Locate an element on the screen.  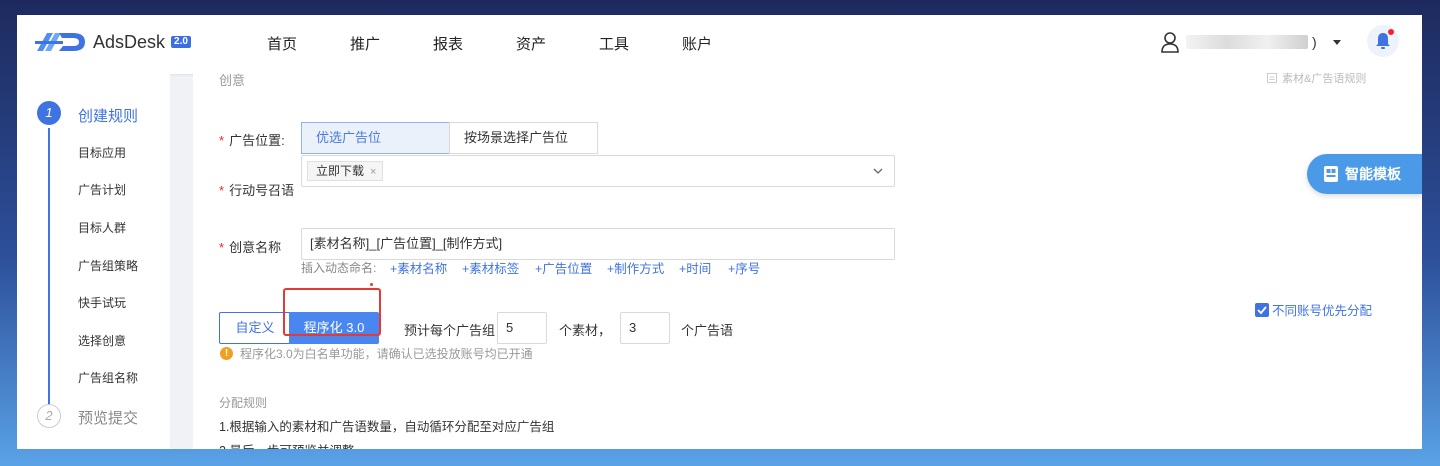
slogan-count-input: 3 is located at coordinates (645, 328).